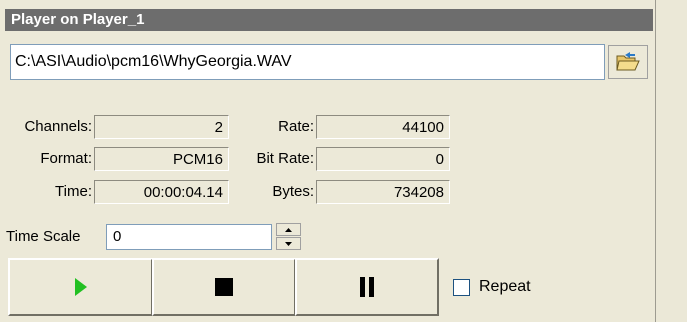  Describe the element at coordinates (383, 127) in the screenshot. I see `rate-value: 44100` at that location.